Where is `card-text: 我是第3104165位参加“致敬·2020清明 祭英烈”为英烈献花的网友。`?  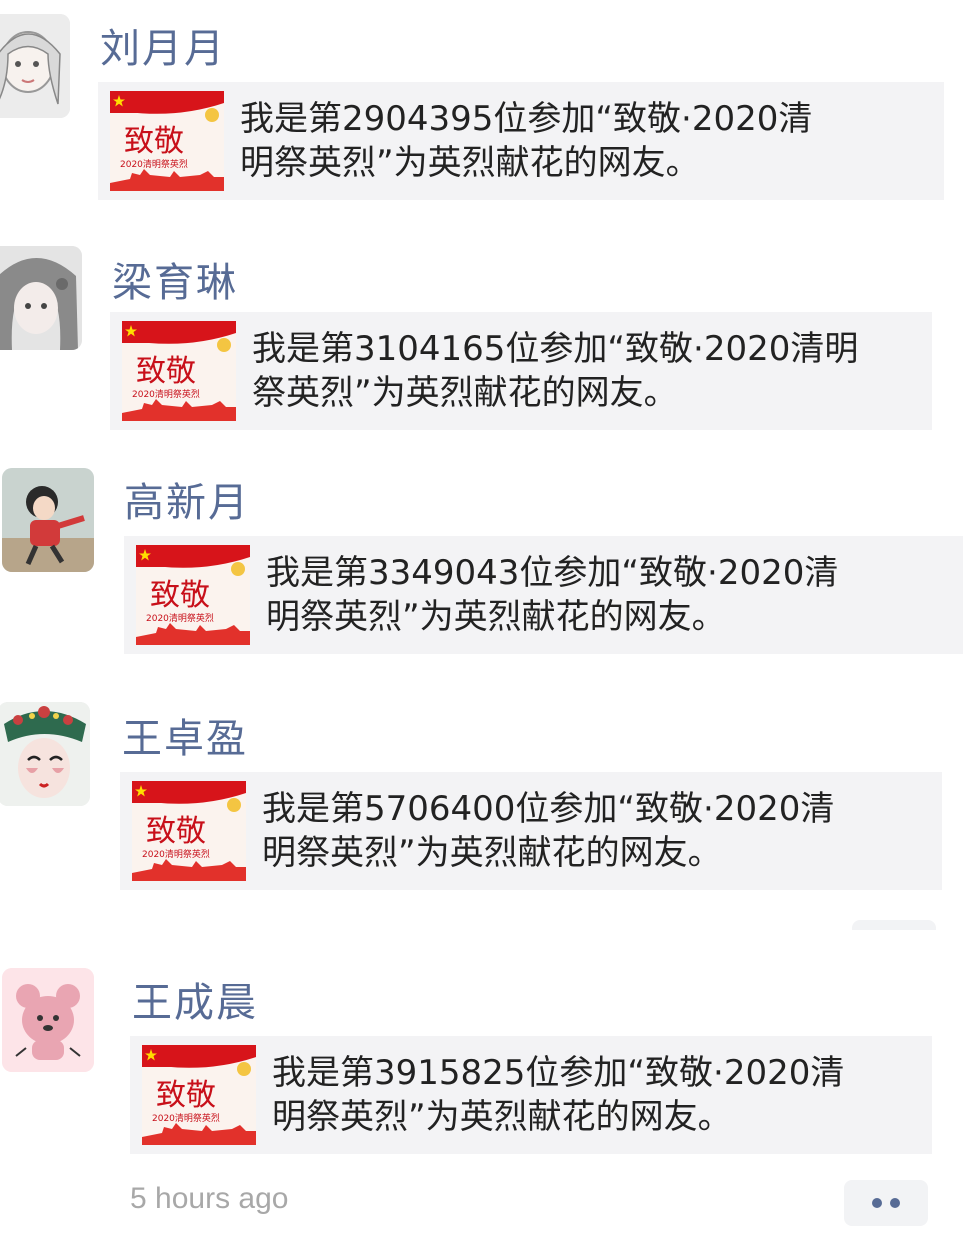 card-text: 我是第3104165位参加“致敬·2020清明 祭英烈”为英烈献花的网友。 is located at coordinates (562, 371).